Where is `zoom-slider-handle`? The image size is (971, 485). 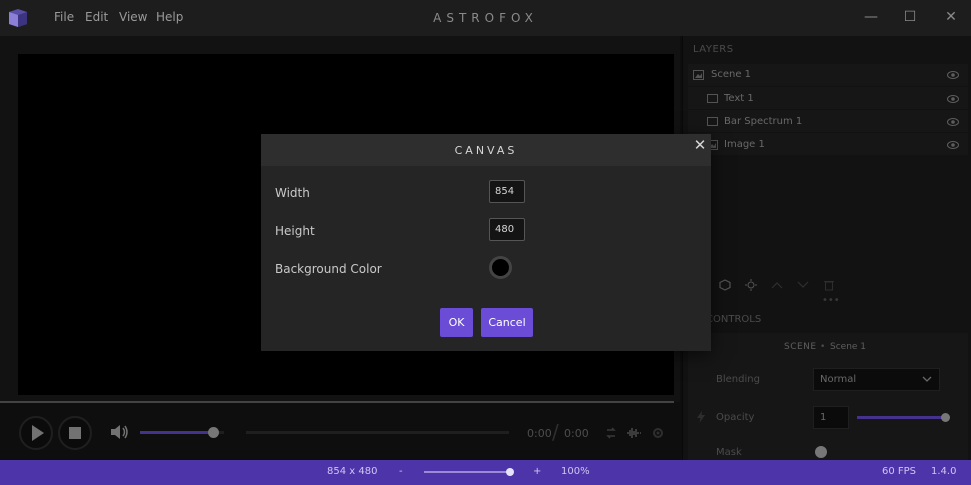 zoom-slider-handle is located at coordinates (510, 472).